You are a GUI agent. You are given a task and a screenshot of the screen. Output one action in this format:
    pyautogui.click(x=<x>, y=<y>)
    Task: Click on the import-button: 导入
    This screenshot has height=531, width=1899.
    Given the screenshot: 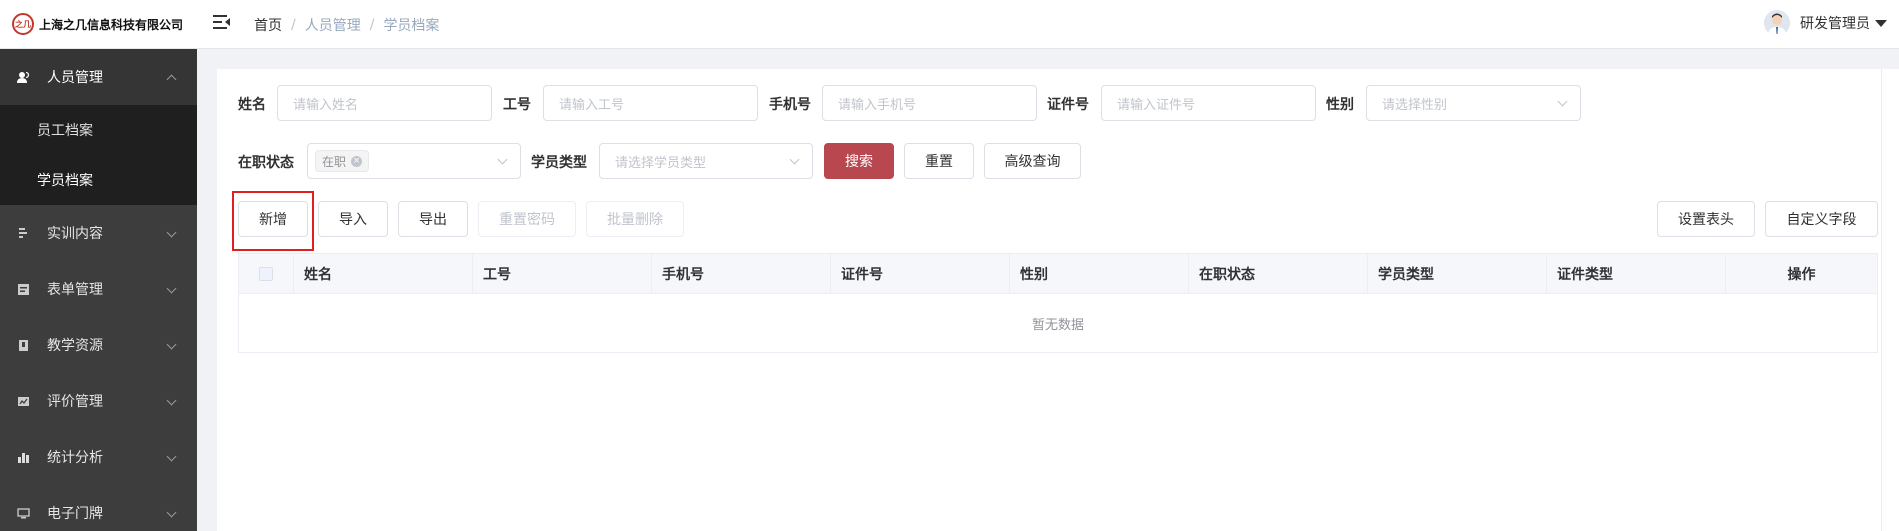 What is the action you would take?
    pyautogui.click(x=353, y=219)
    